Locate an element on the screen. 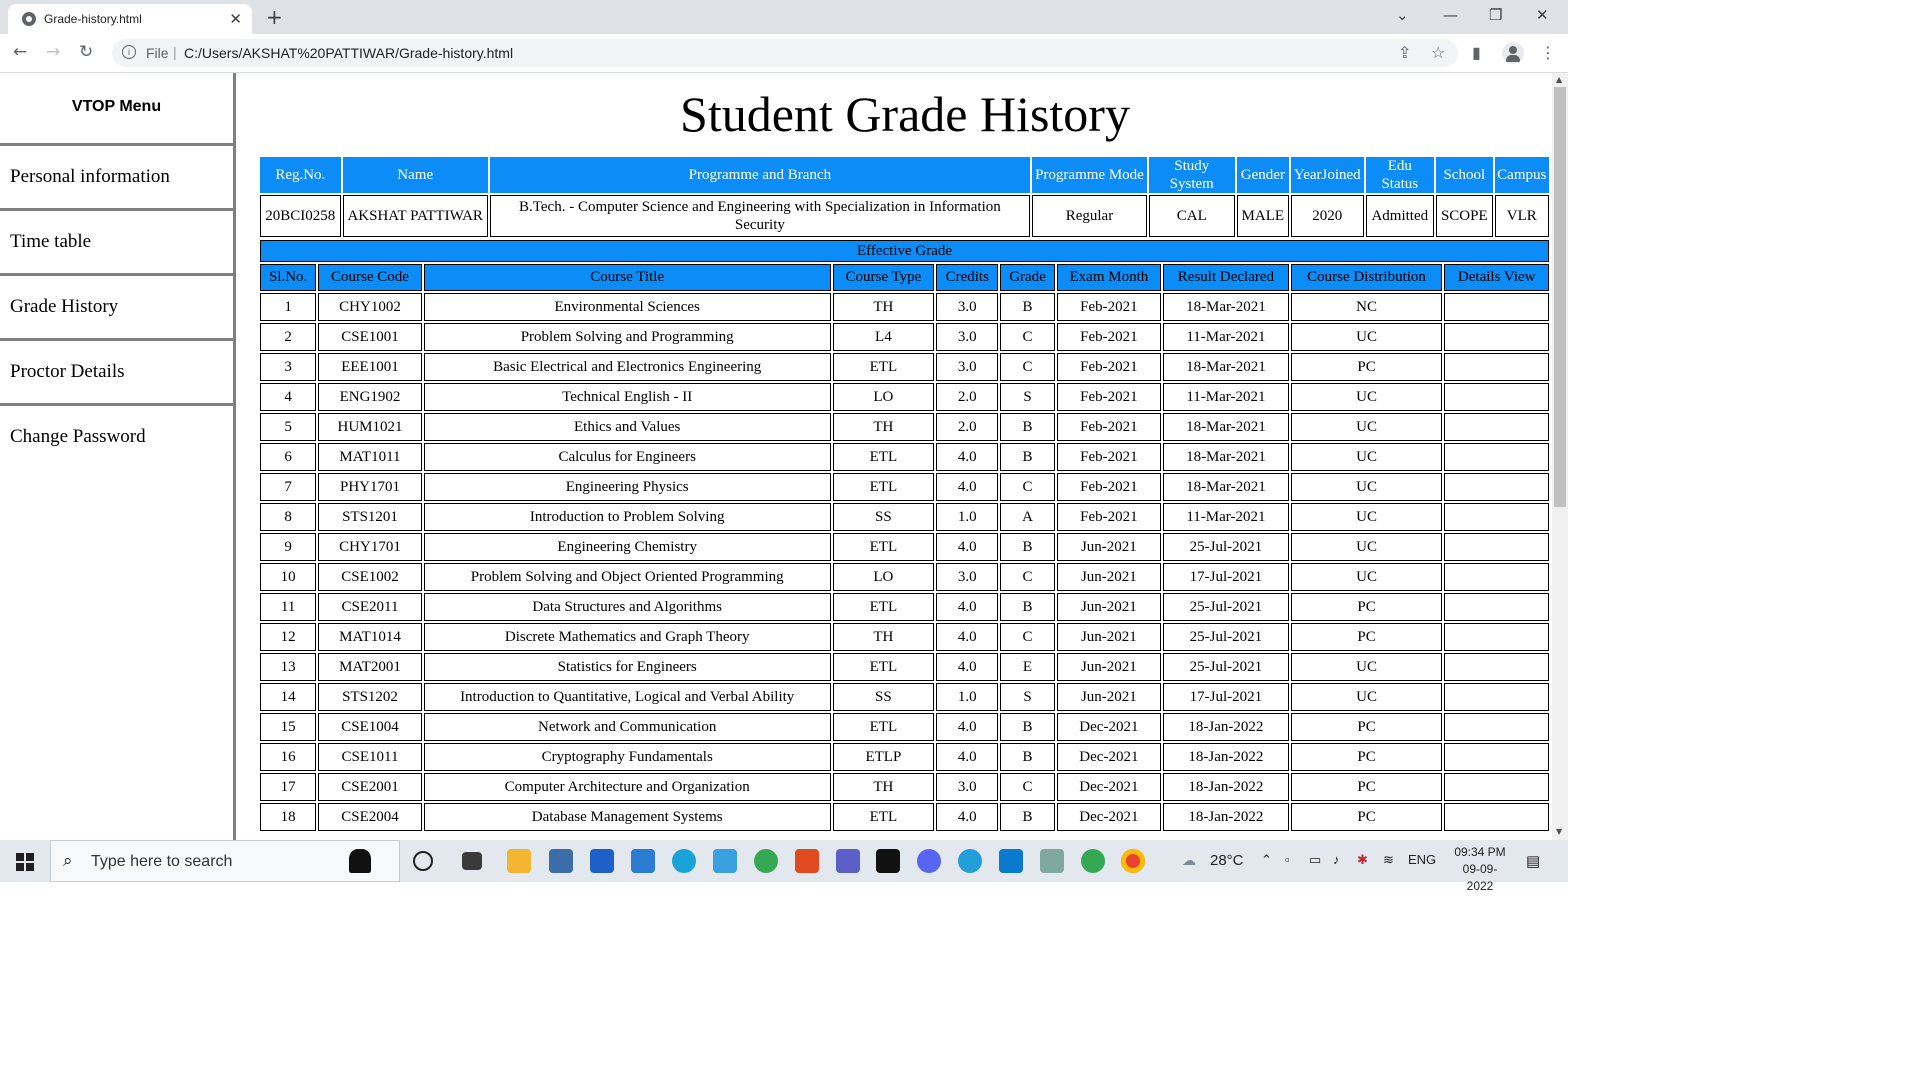  bookmark-star-icon: ☆ is located at coordinates (1438, 52).